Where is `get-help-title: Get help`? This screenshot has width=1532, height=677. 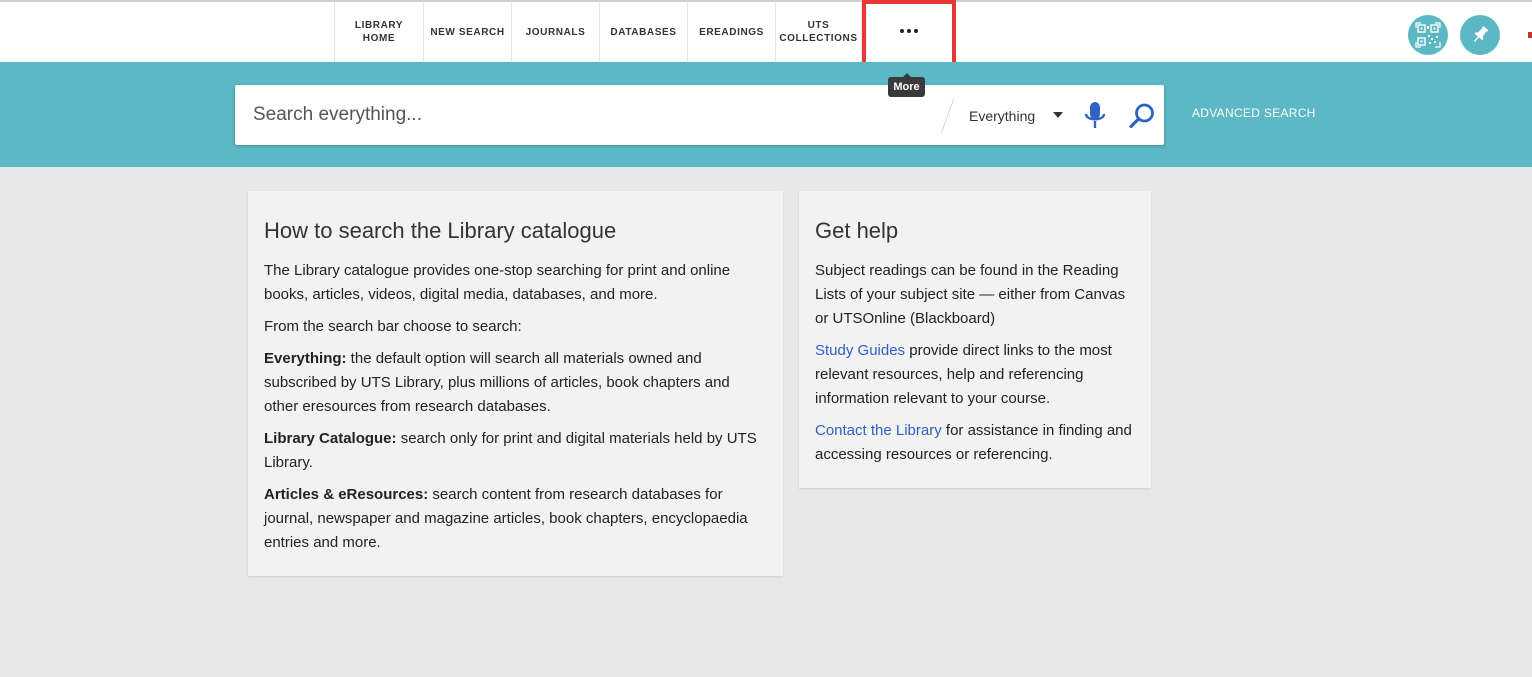
get-help-title: Get help is located at coordinates (857, 230).